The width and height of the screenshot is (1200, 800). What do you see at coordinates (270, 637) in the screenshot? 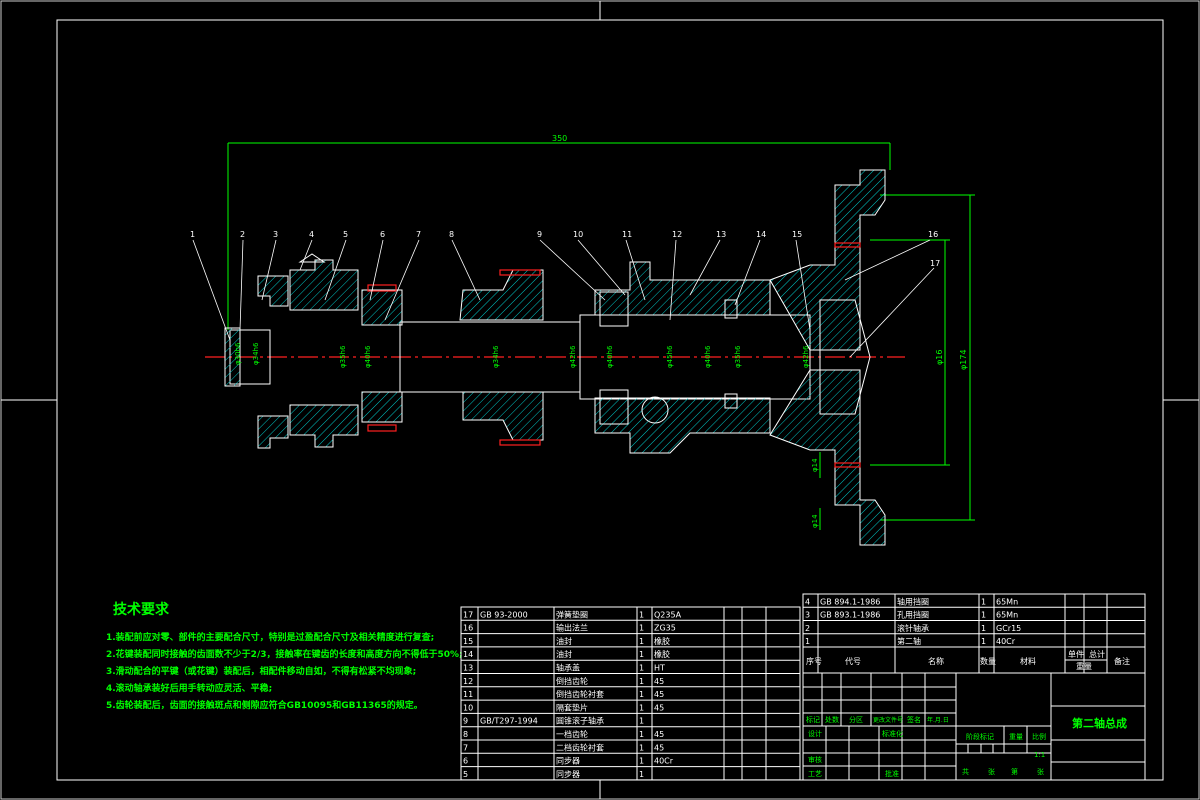
I see `svg-text:1.装配前应对零、部件的主要配合尺寸，特别是过盈配合尺寸及相: 1.装配前应对零、部件的主要配合尺寸，特别是过盈配合尺寸及相关精度进行复查;` at bounding box center [270, 637].